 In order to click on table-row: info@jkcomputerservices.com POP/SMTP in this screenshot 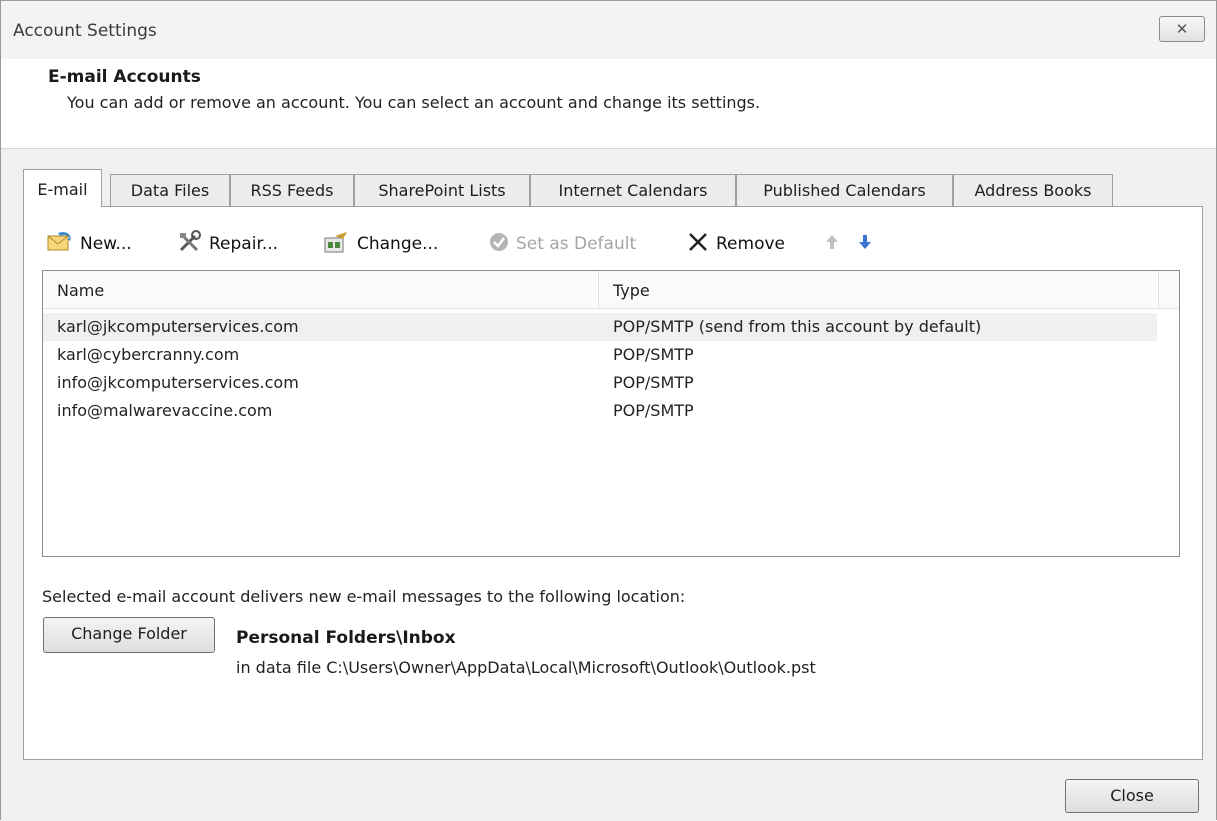, I will do `click(600, 383)`.